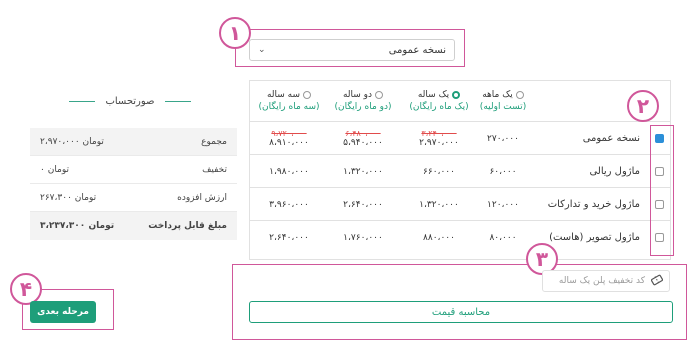 The image size is (700, 350). Describe the element at coordinates (72, 141) in the screenshot. I see `summary-value: ۲،۹۷۰،۰۰۰ تومان` at that location.